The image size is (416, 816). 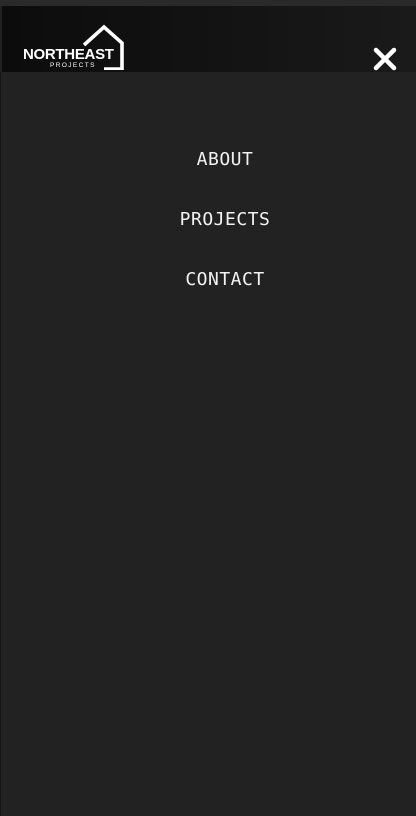 I want to click on close-icon, so click(x=385, y=59).